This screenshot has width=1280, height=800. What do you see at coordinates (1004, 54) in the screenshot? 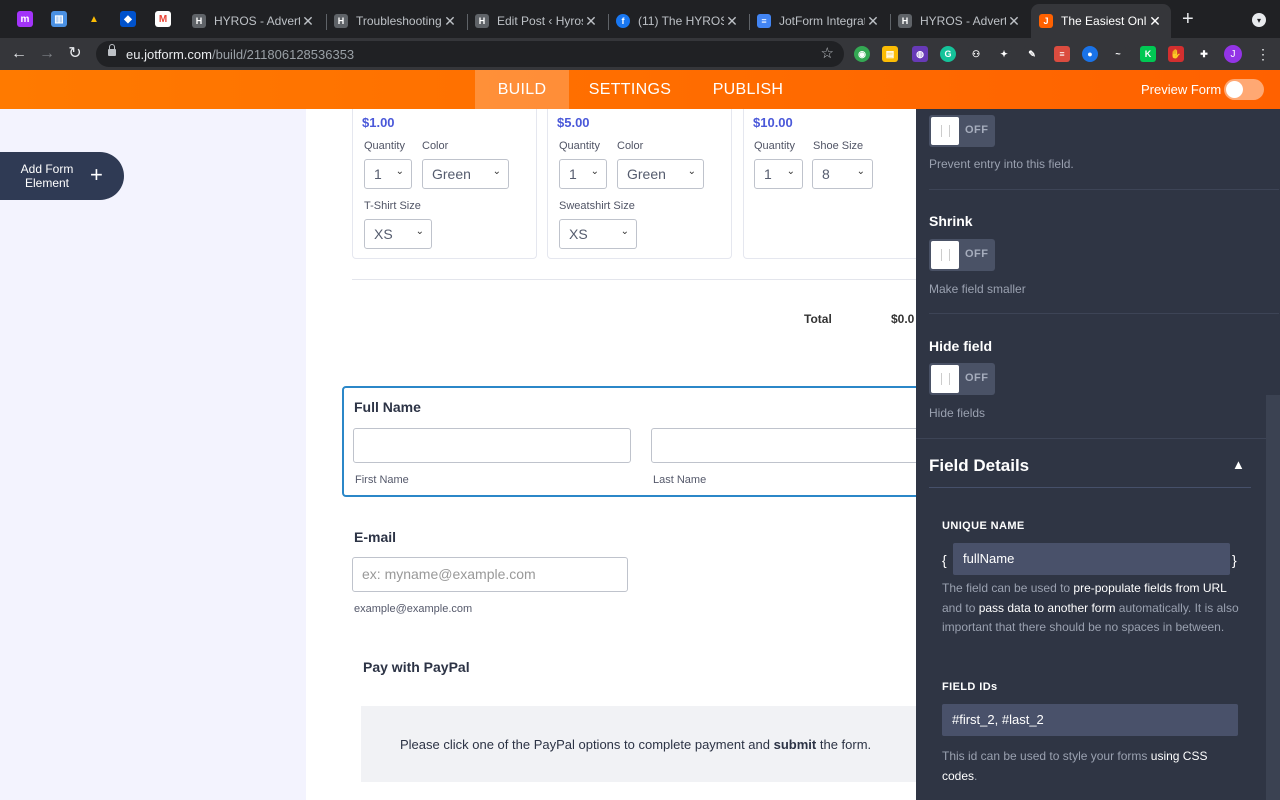
I see `extension-icon: ✦` at bounding box center [1004, 54].